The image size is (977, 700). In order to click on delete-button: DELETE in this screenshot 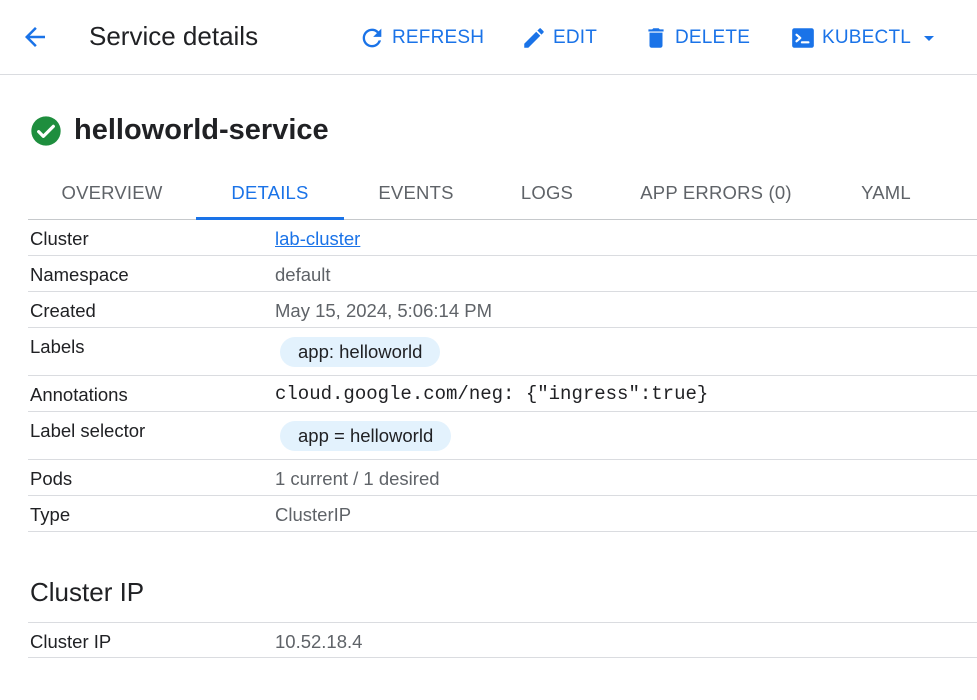, I will do `click(696, 38)`.